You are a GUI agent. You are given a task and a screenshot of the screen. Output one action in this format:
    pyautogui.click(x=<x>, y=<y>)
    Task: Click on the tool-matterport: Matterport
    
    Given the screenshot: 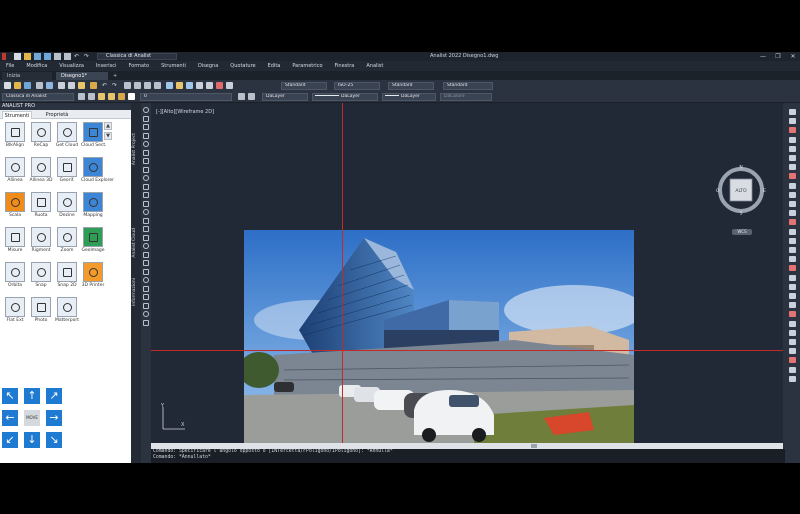 What is the action you would take?
    pyautogui.click(x=67, y=312)
    